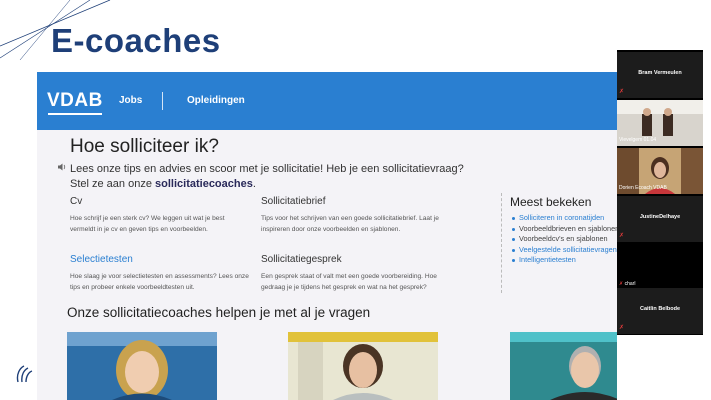  I want to click on logo-text: VDAB, so click(75, 100).